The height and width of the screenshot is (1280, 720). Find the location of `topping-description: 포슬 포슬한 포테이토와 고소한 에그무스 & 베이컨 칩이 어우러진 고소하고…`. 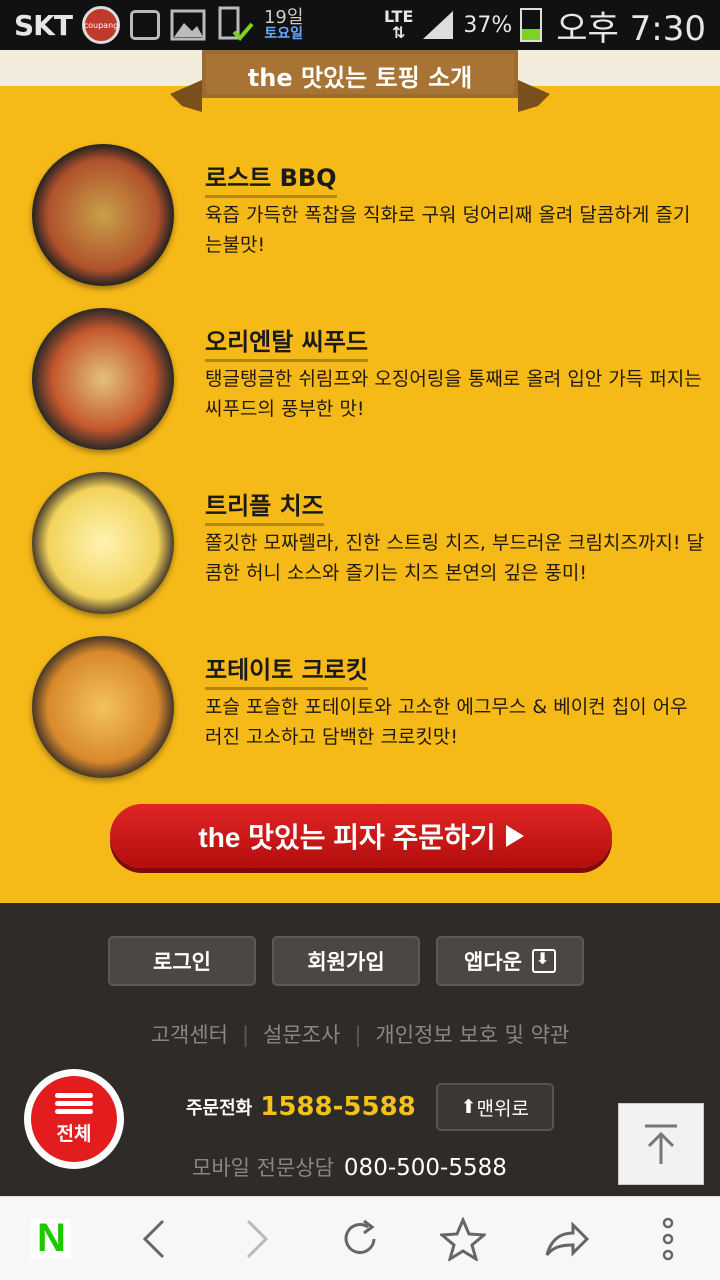

topping-description: 포슬 포슬한 포테이토와 고소한 에그무스 & 베이컨 칩이 어우러진 고소하고… is located at coordinates (446, 722).